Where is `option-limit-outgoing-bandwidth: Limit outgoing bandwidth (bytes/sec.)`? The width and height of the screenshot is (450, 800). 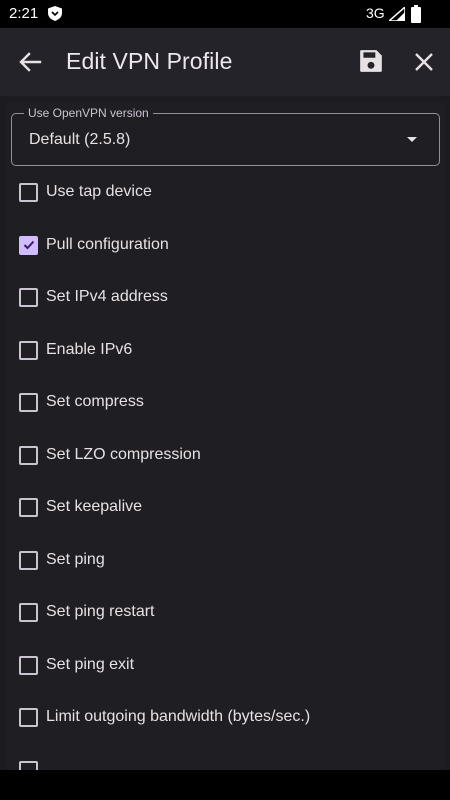
option-limit-outgoing-bandwidth: Limit outgoing bandwidth (bytes/sec.) is located at coordinates (226, 718).